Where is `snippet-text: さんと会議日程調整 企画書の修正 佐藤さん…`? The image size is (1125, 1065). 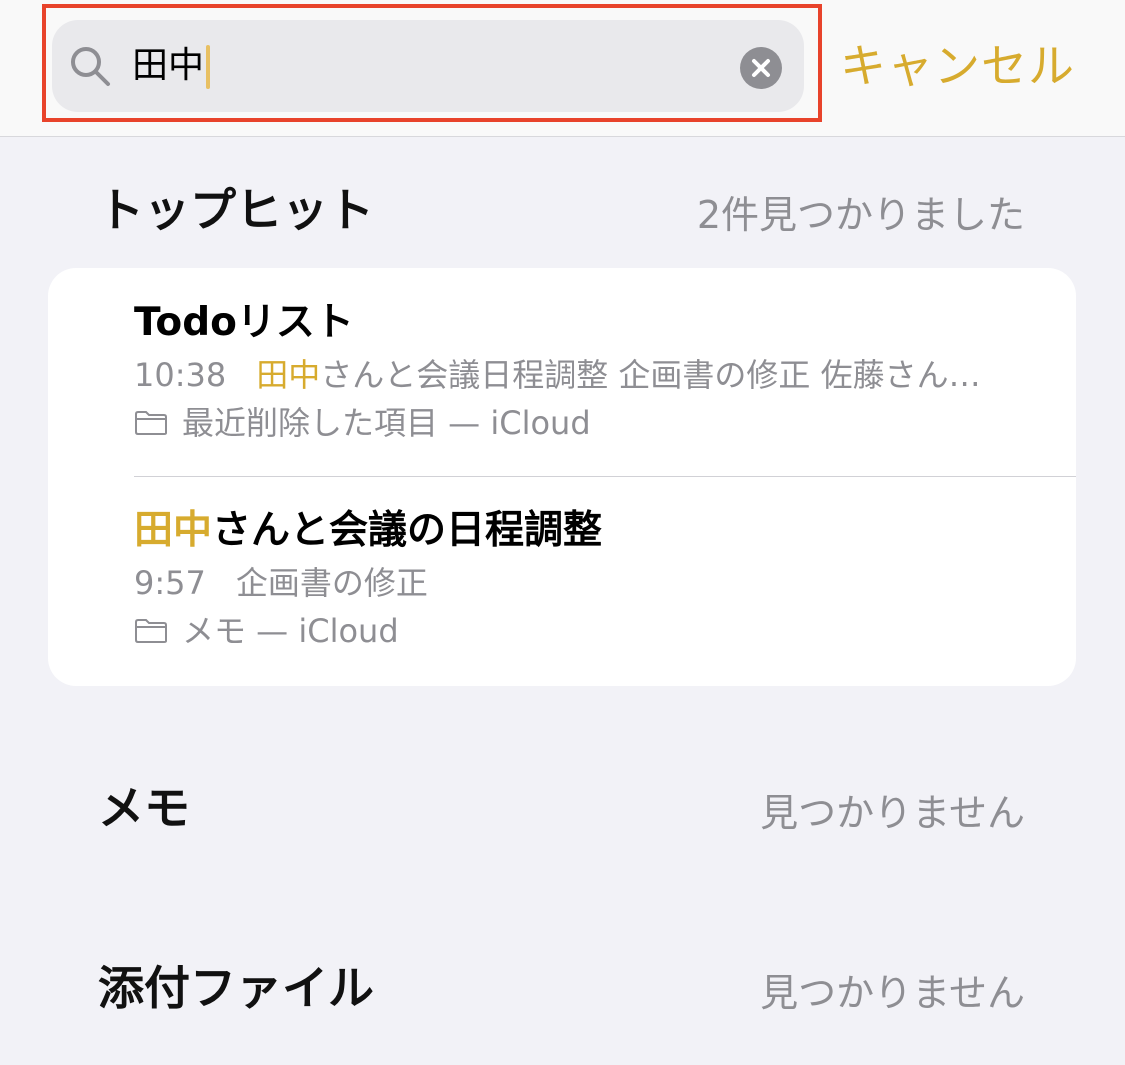 snippet-text: さんと会議日程調整 企画書の修正 佐藤さん… is located at coordinates (650, 375).